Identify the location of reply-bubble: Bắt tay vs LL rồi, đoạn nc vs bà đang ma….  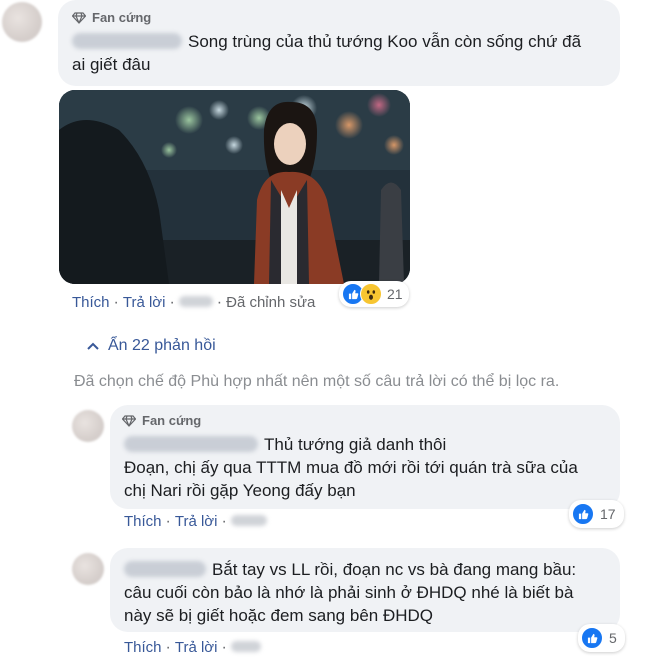
(365, 590).